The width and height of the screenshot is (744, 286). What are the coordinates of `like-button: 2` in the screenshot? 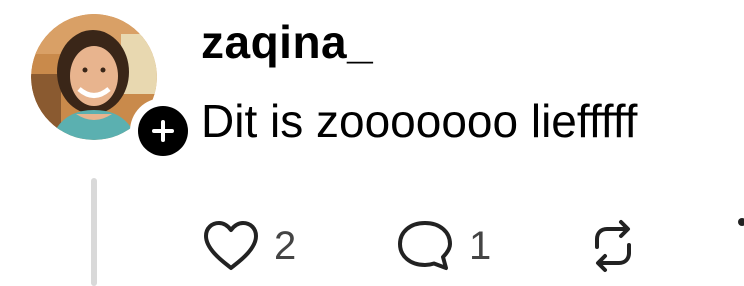 It's located at (249, 246).